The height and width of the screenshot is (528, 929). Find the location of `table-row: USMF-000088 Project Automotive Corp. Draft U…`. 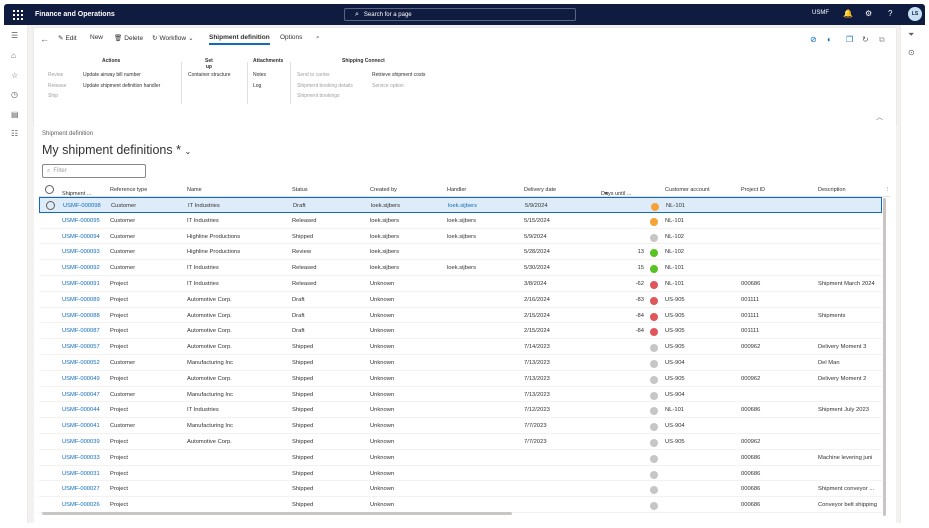

table-row: USMF-000088 Project Automotive Corp. Draft U… is located at coordinates (460, 316).